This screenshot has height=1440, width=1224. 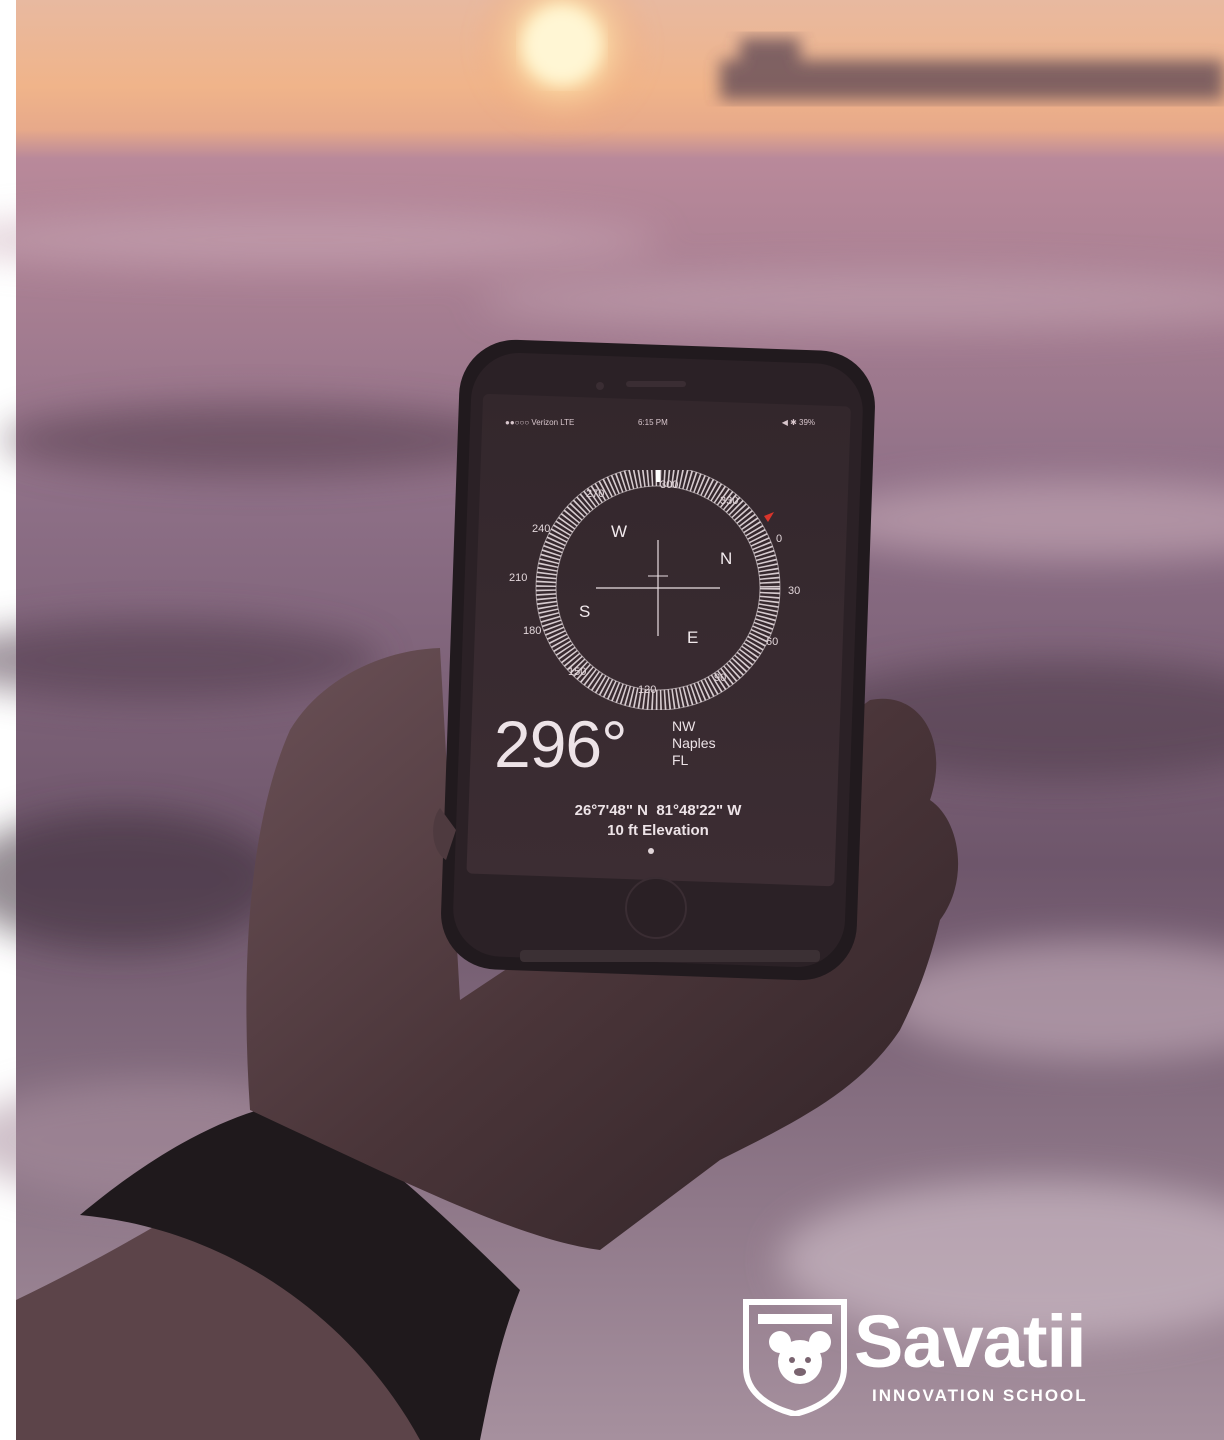 What do you see at coordinates (518, 578) in the screenshot?
I see `dial-label-210: 210` at bounding box center [518, 578].